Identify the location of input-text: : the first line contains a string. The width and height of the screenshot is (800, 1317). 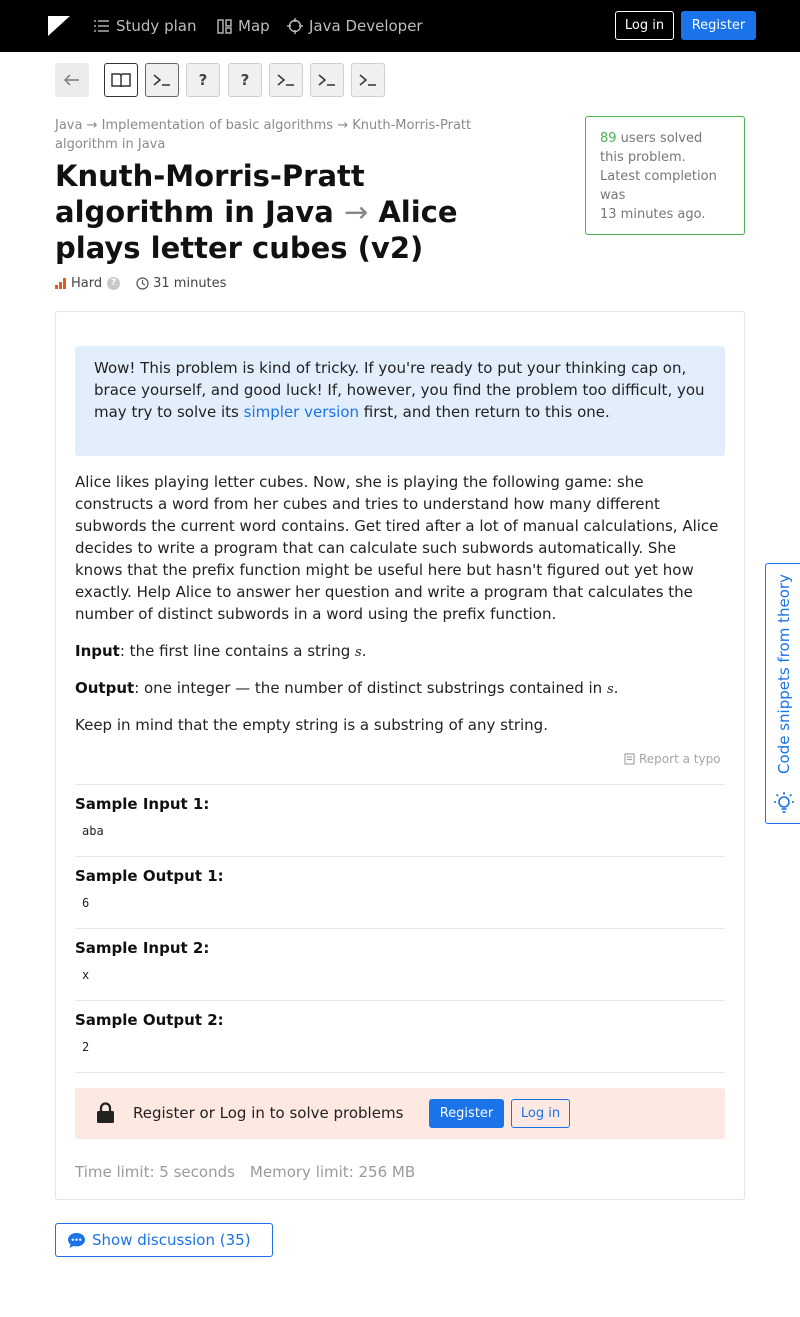
(237, 651).